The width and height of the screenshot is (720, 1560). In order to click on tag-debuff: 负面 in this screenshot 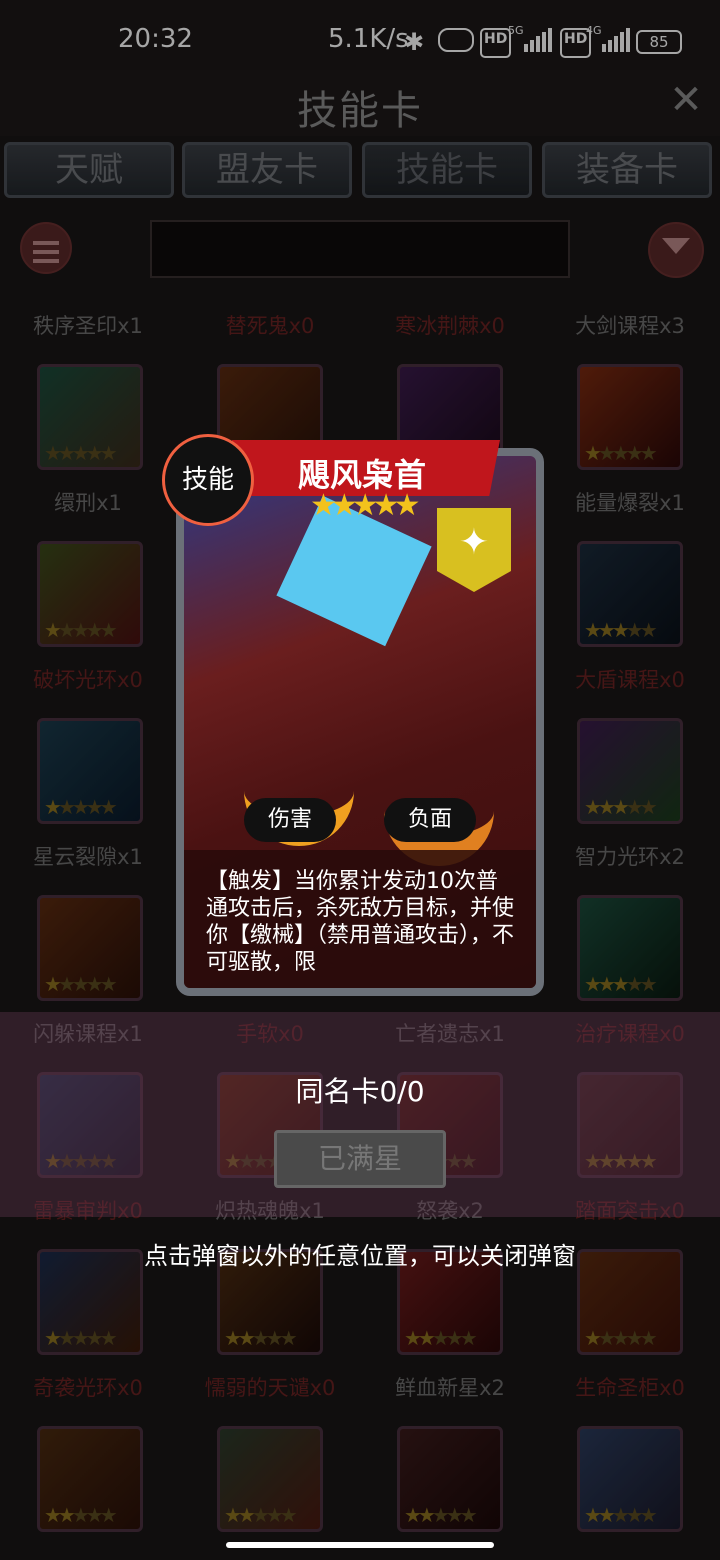, I will do `click(430, 820)`.